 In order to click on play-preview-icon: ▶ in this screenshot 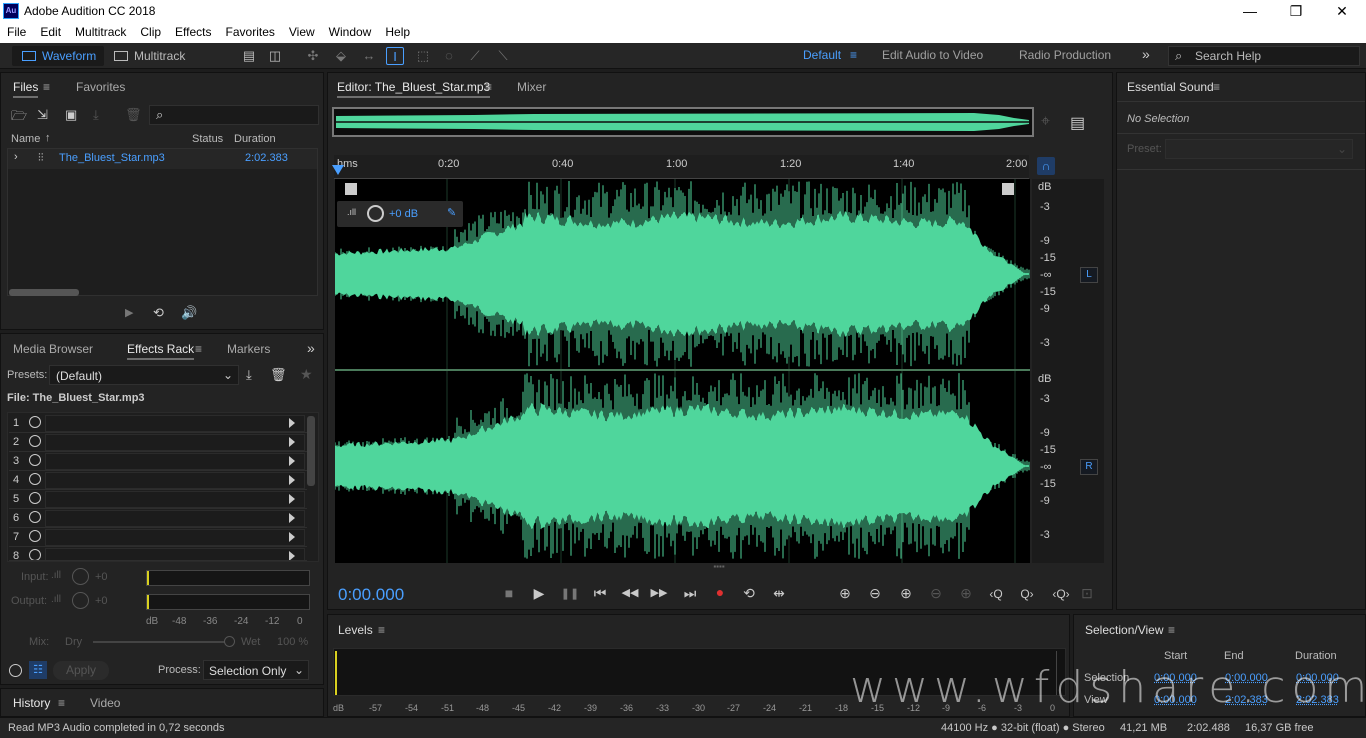, I will do `click(129, 312)`.